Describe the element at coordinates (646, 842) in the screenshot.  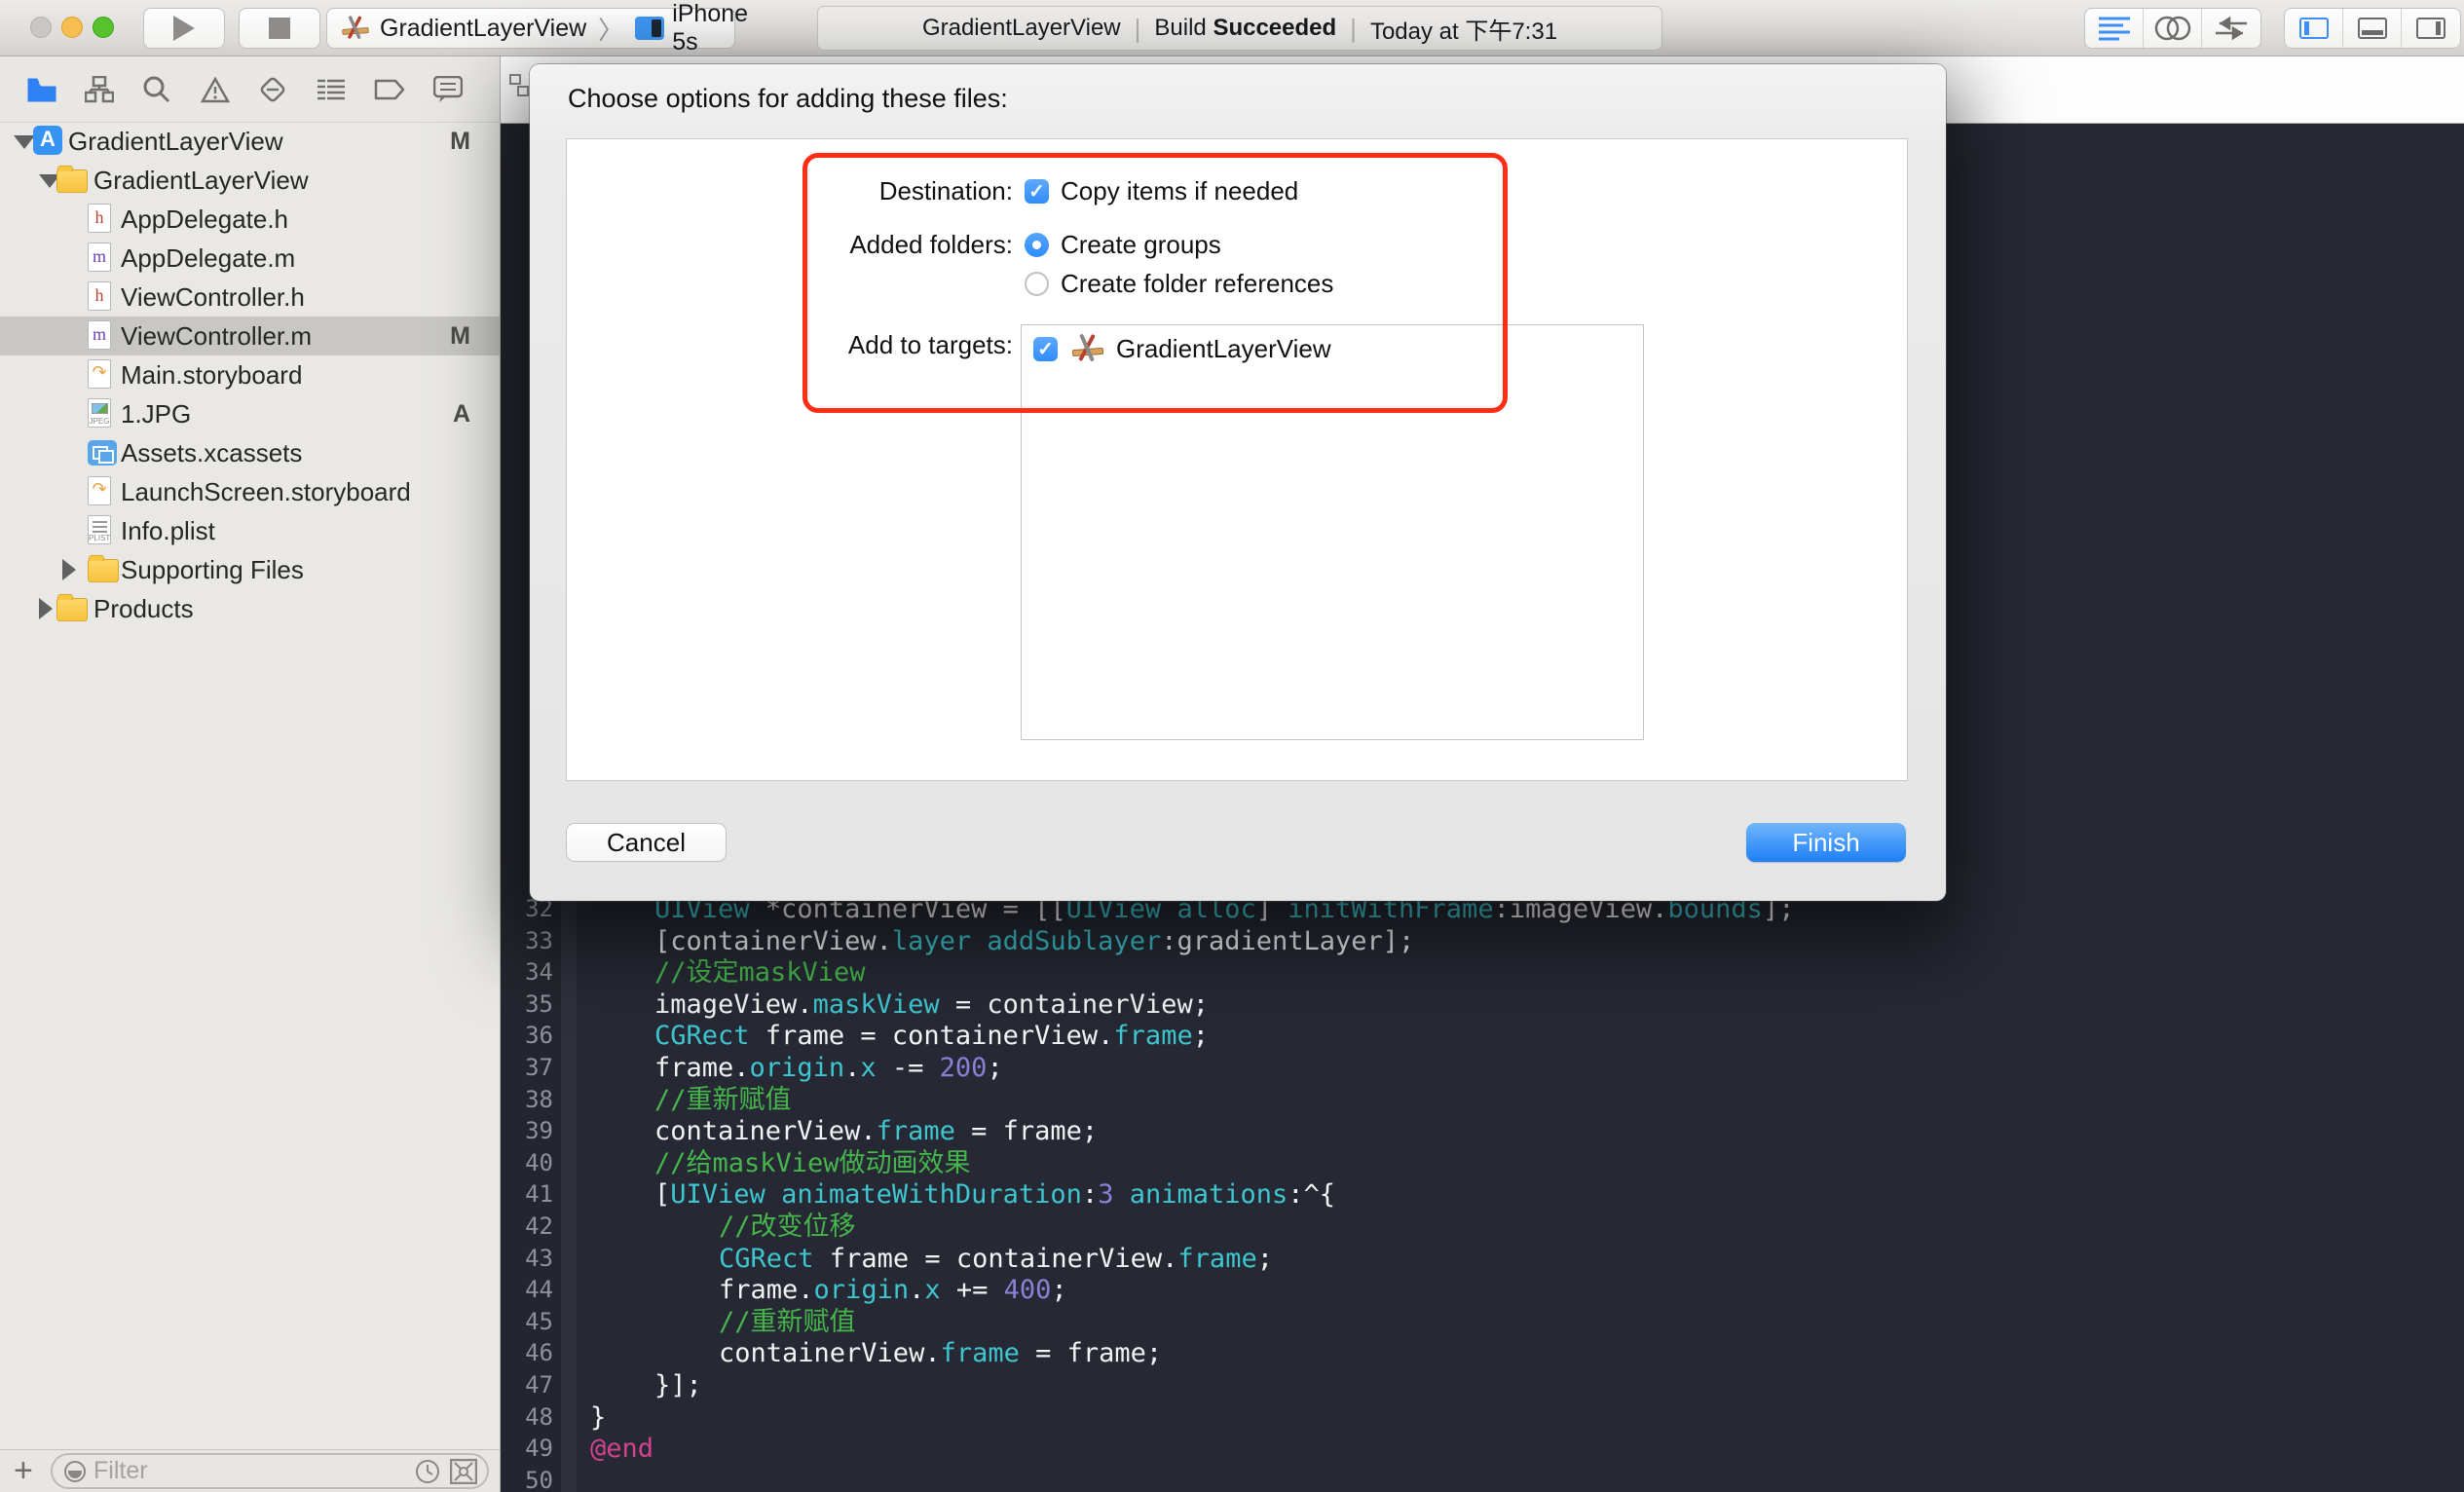
I see `cancel-button: Cancel` at that location.